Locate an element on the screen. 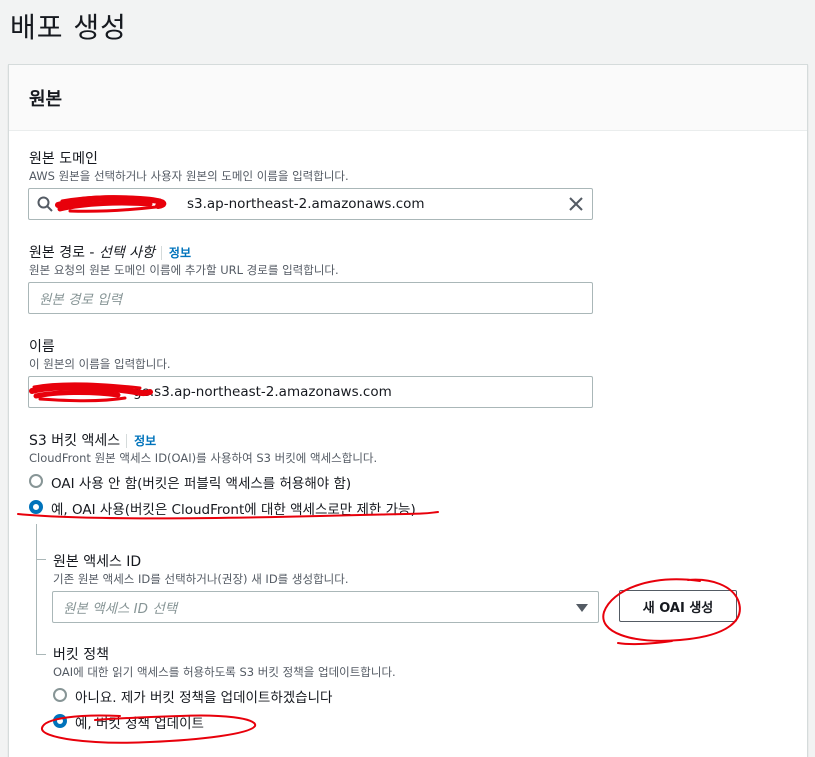  s3-access-label-text: S3 버킷 액세스 is located at coordinates (75, 441).